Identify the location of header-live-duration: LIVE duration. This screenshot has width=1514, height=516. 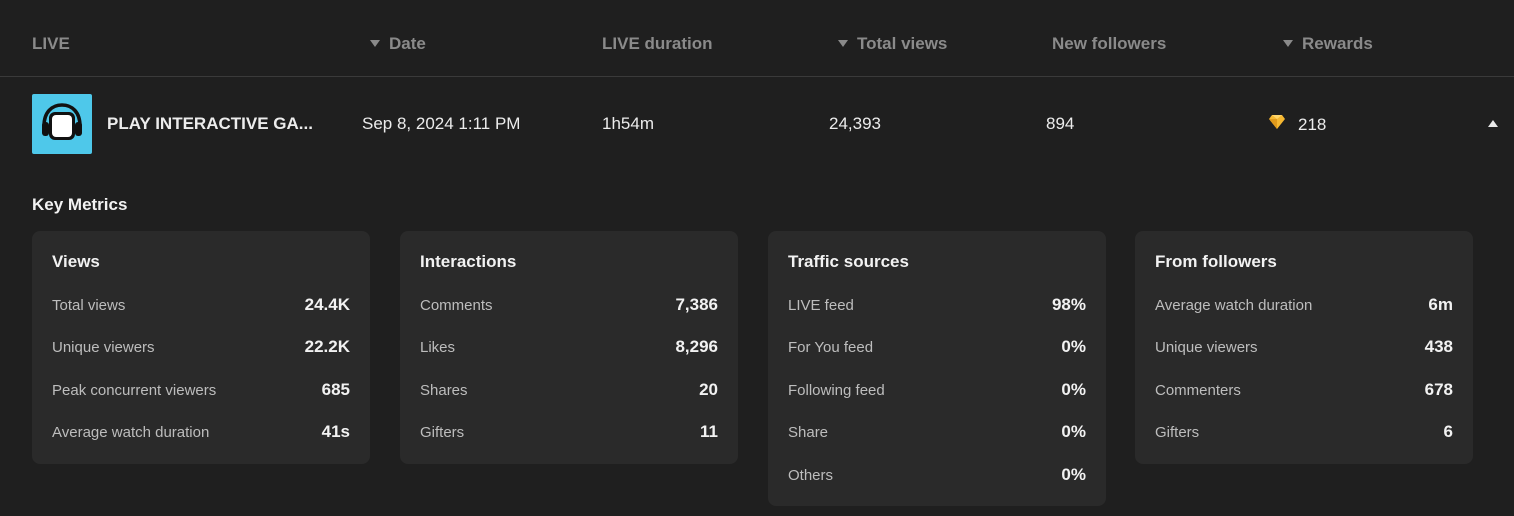
(657, 44).